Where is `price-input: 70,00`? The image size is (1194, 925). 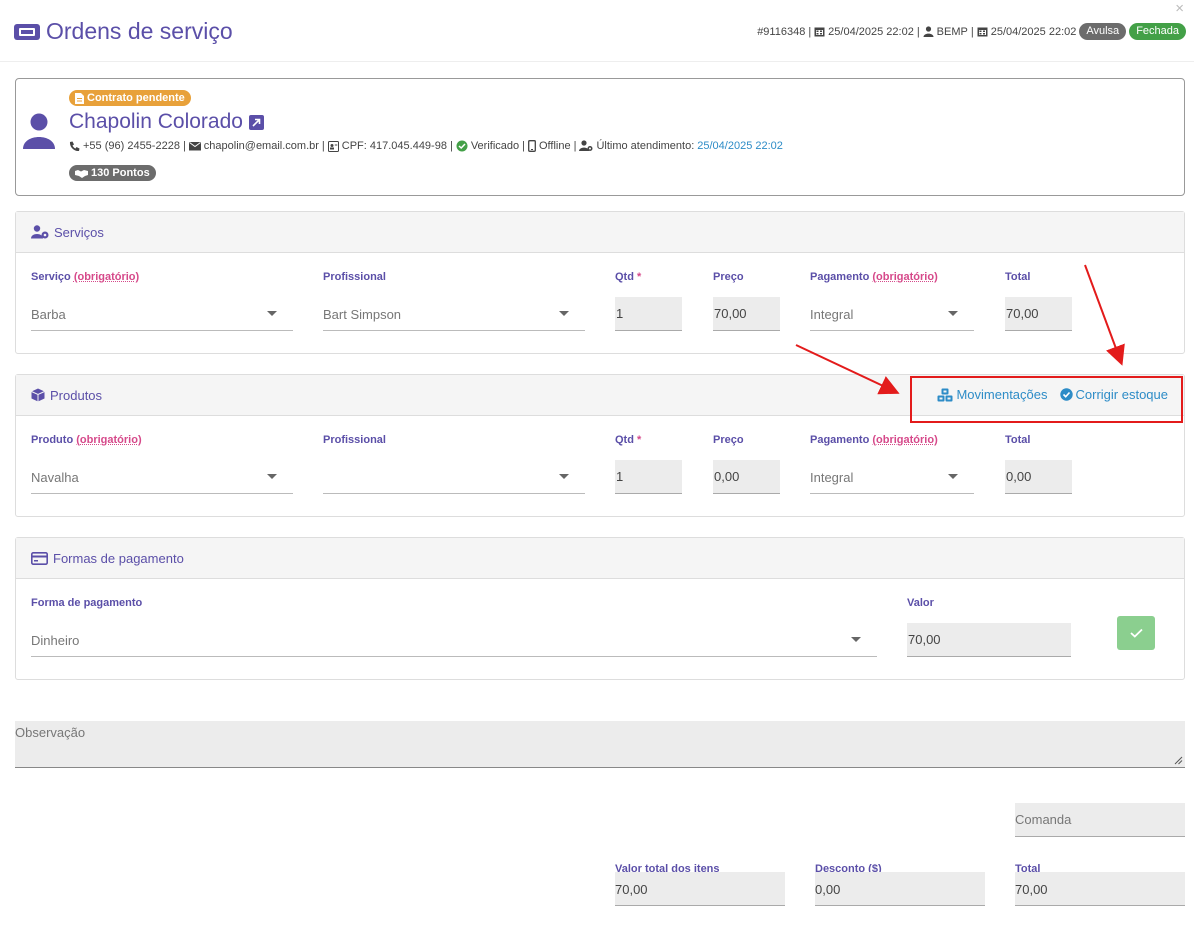
price-input: 70,00 is located at coordinates (746, 314).